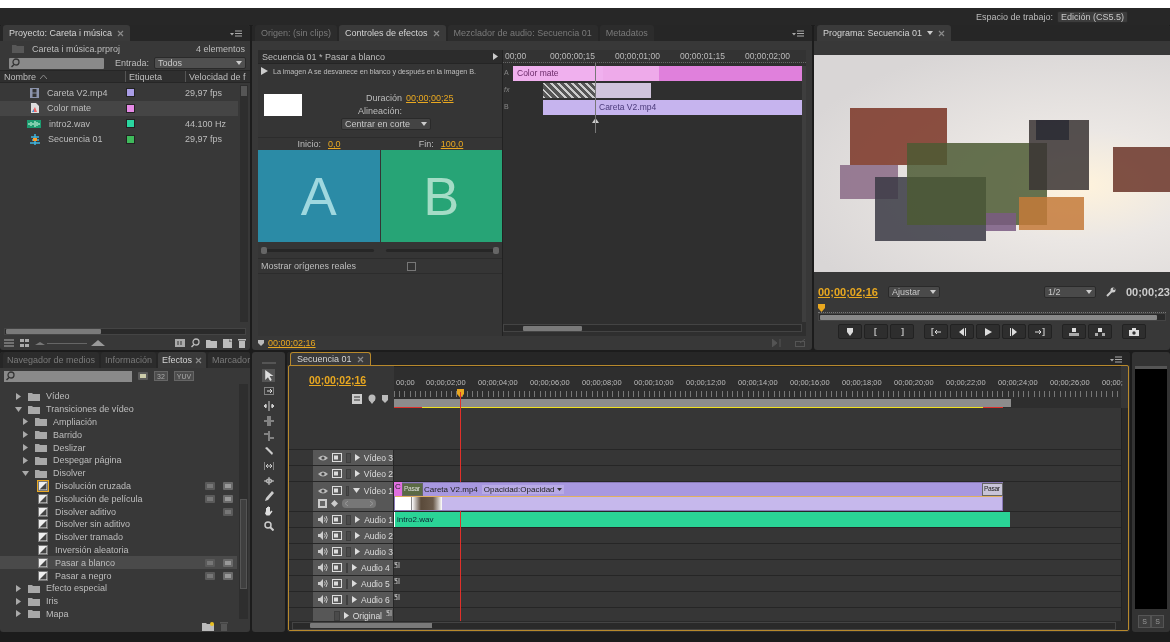 This screenshot has width=1170, height=642. I want to click on tree-folder: Deslizar, so click(118, 447).